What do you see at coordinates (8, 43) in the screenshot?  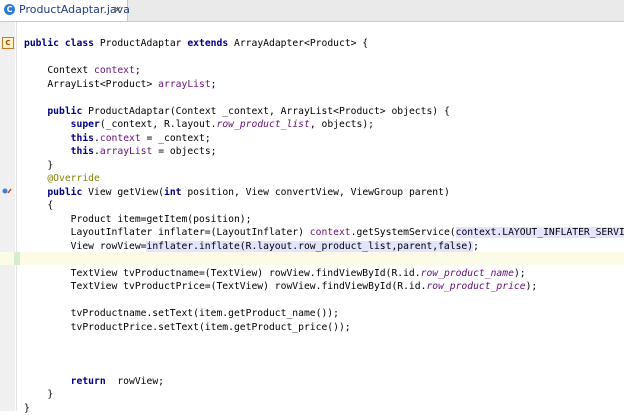 I see `class-gutter-icon: C` at bounding box center [8, 43].